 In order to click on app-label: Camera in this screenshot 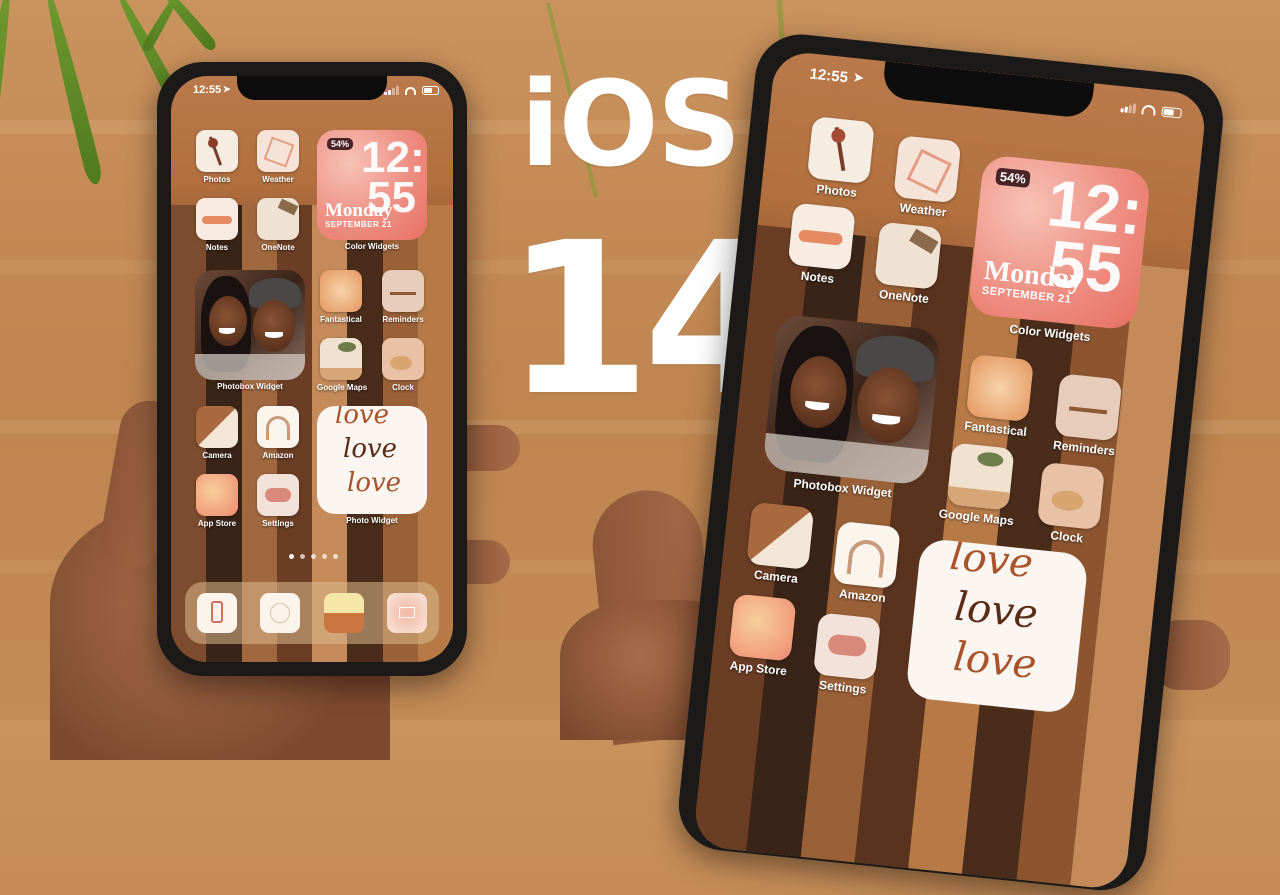, I will do `click(217, 455)`.